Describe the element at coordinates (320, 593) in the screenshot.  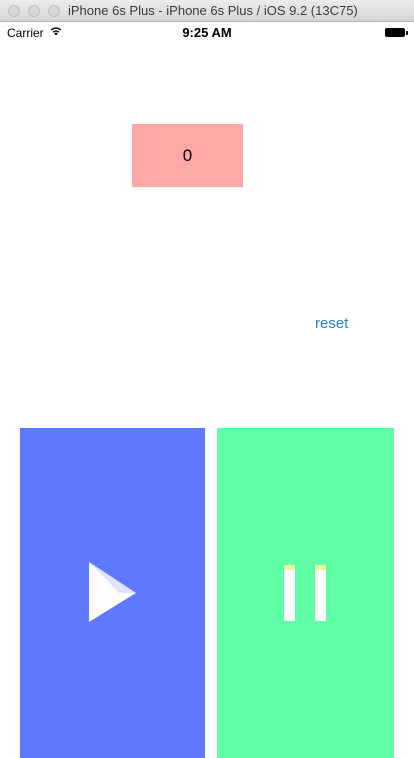
I see `pause-bar-right` at that location.